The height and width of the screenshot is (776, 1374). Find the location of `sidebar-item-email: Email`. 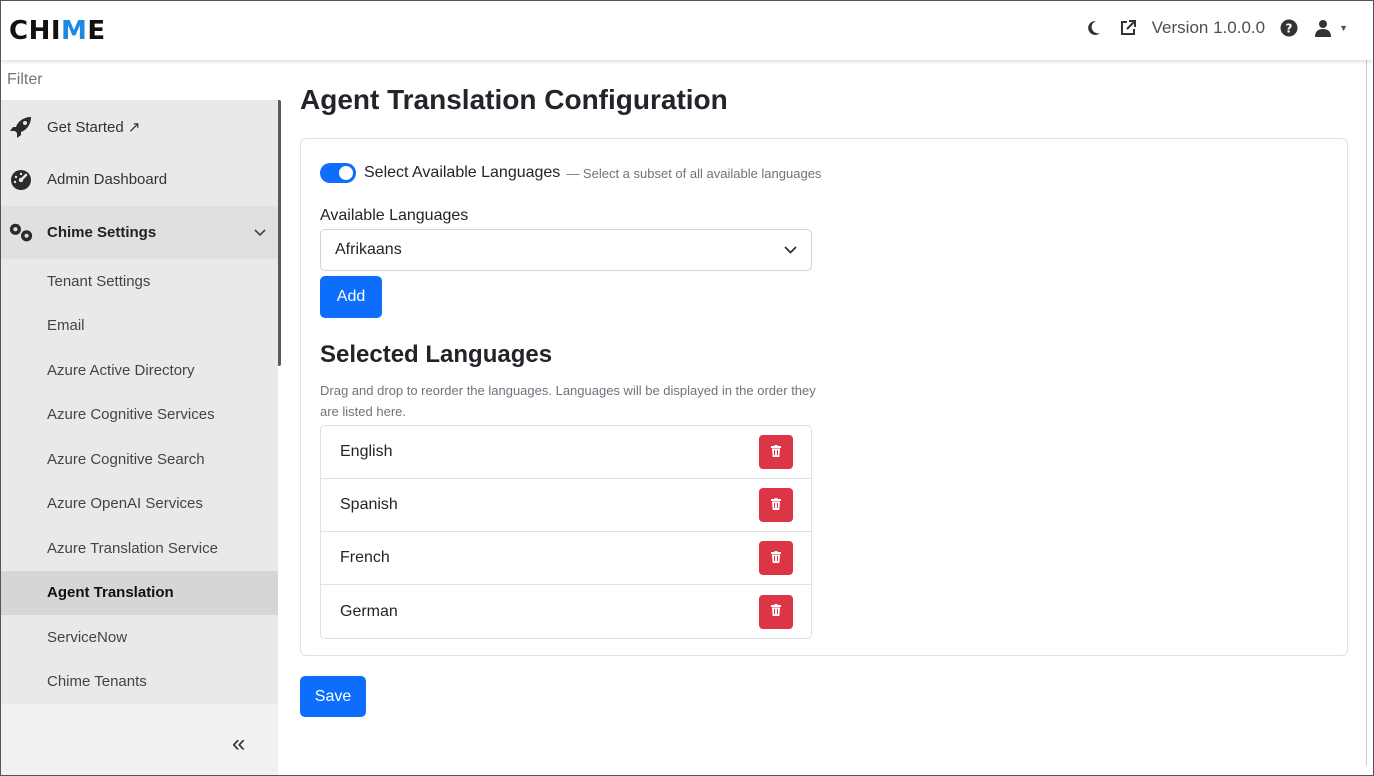

sidebar-item-email: Email is located at coordinates (139, 326).